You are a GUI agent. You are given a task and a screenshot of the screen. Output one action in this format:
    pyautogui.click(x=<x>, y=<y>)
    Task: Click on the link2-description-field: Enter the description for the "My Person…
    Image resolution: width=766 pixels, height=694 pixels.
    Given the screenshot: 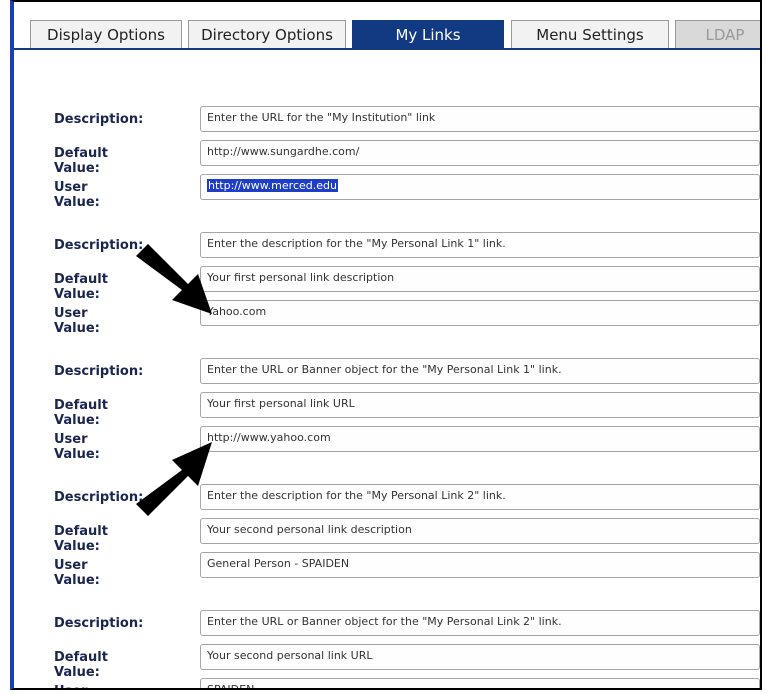 What is the action you would take?
    pyautogui.click(x=480, y=497)
    